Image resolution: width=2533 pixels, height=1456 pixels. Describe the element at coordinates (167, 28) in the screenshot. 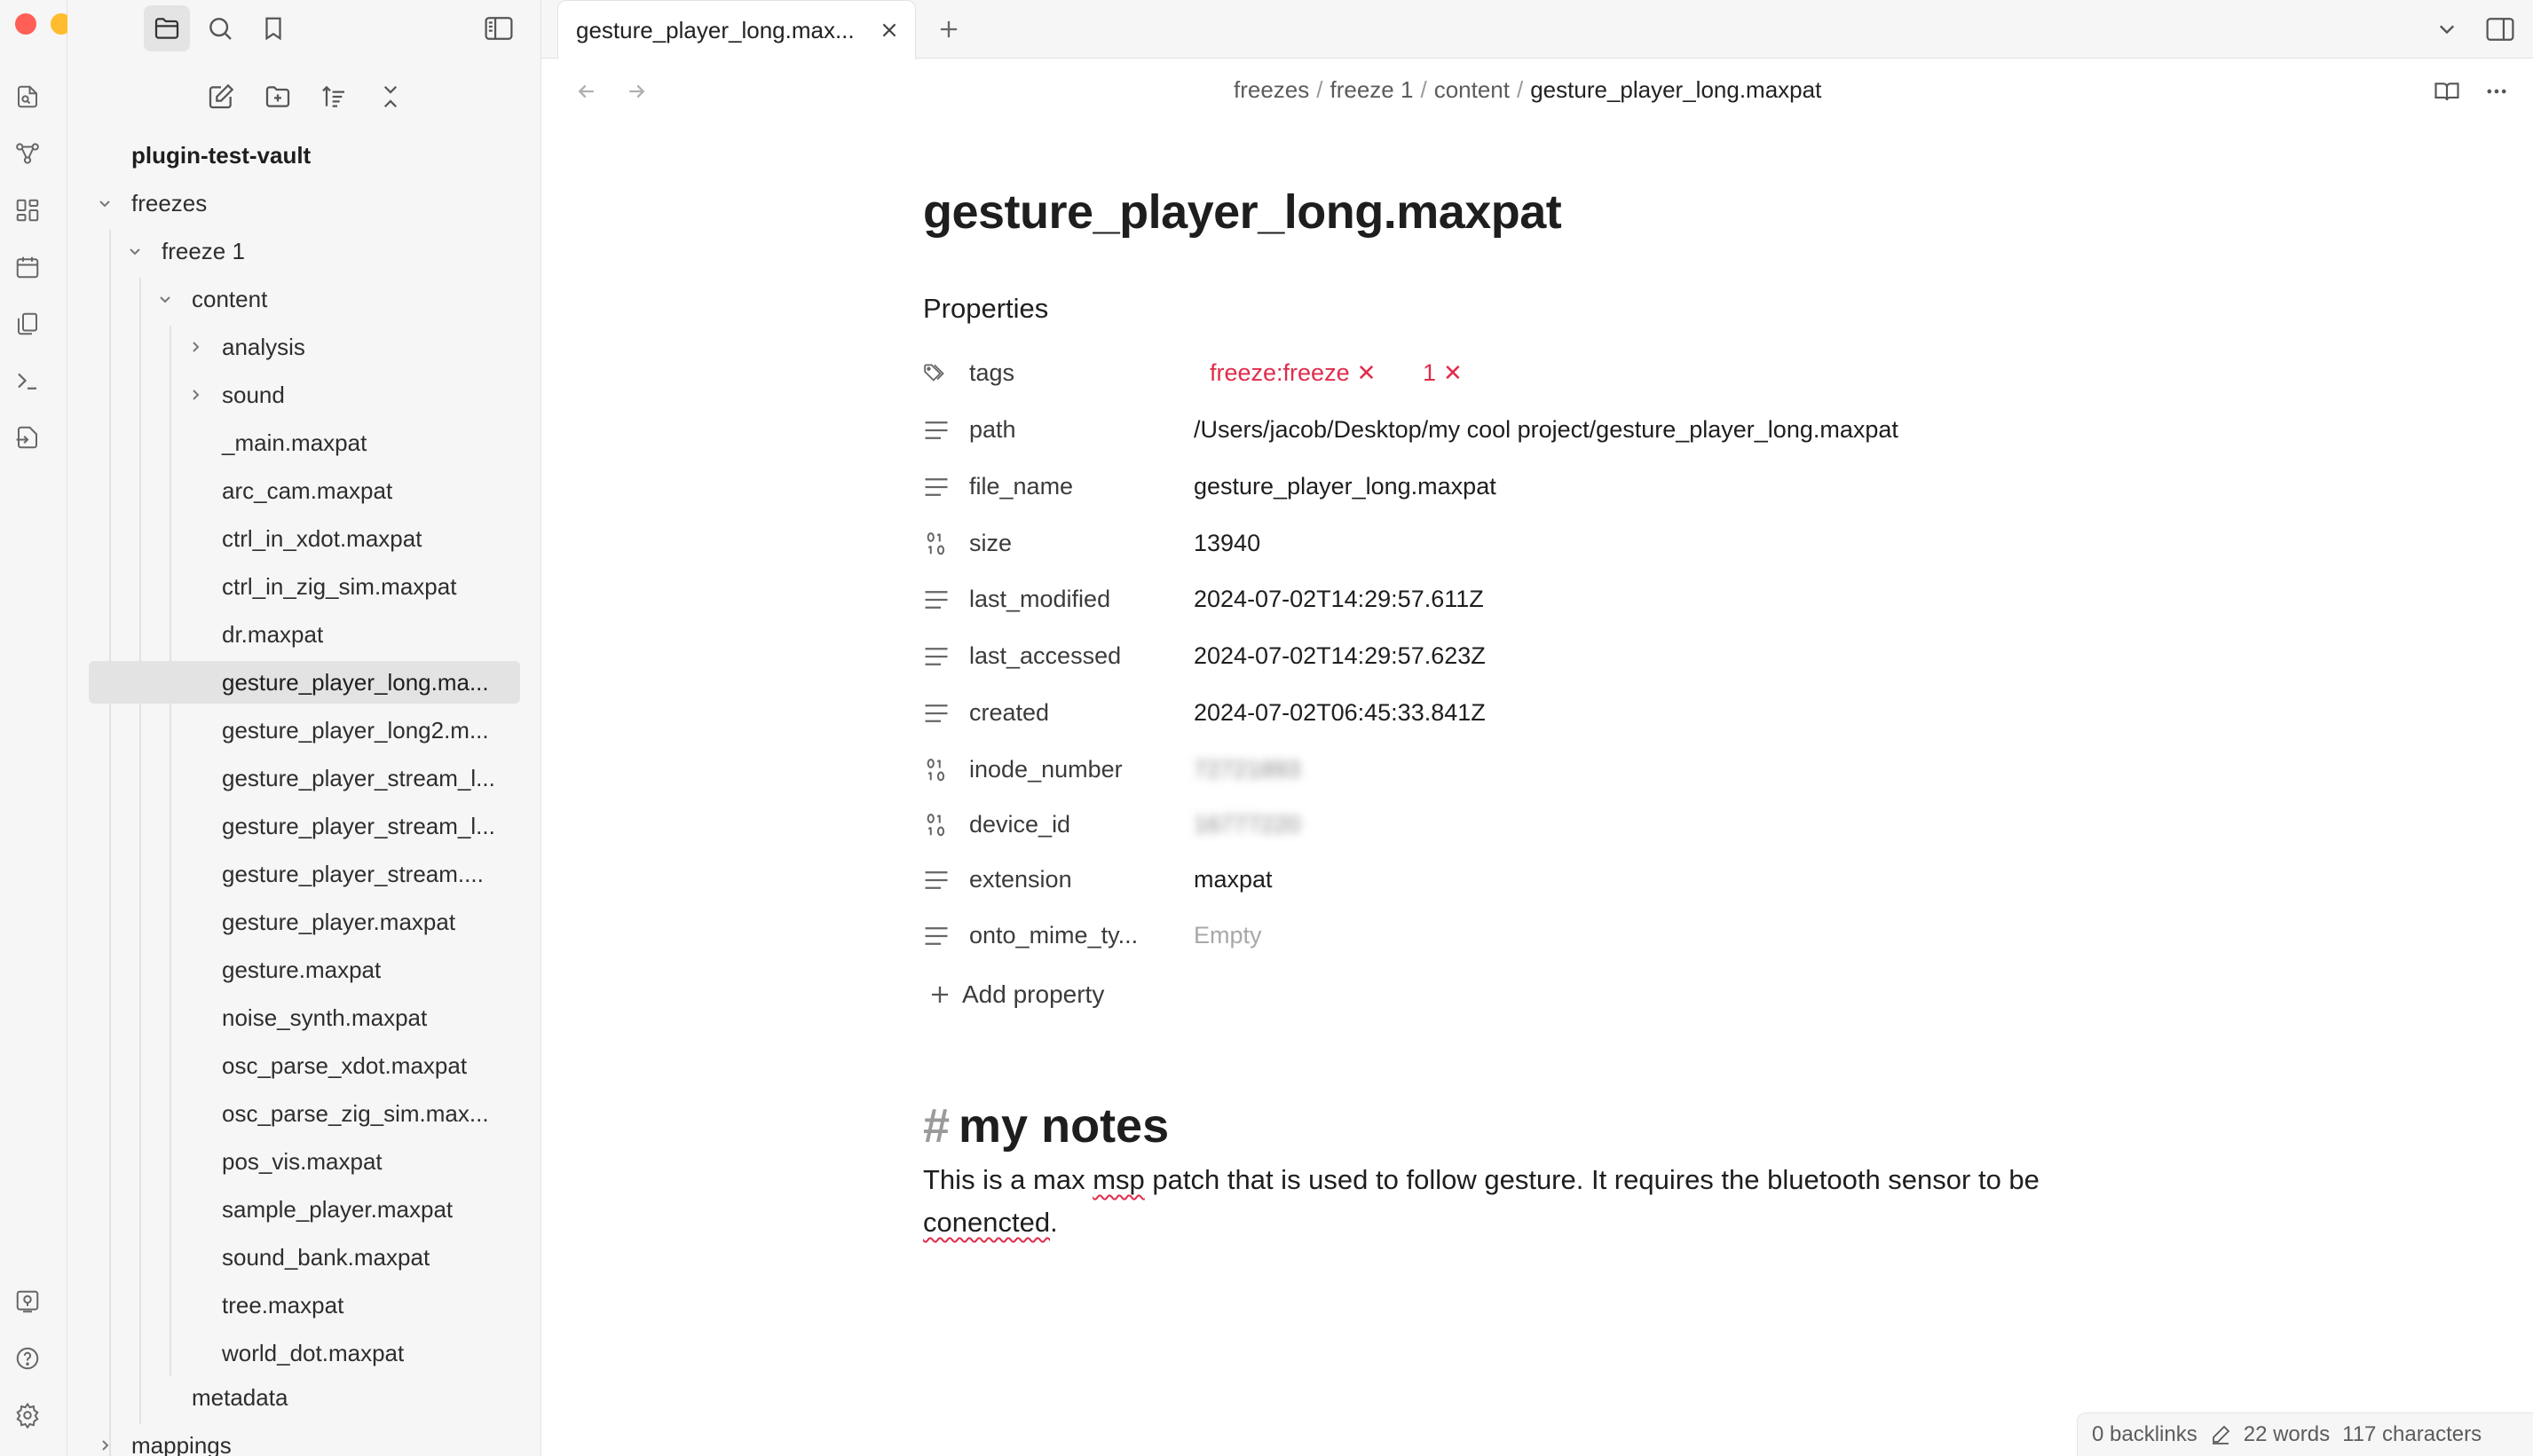

I see `files-icon` at that location.